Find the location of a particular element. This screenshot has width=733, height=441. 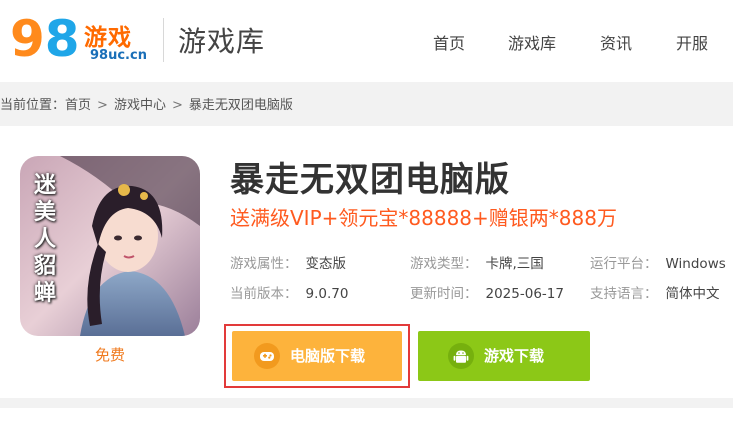

breadcrumb-prefix: 当前位置： is located at coordinates (33, 105).